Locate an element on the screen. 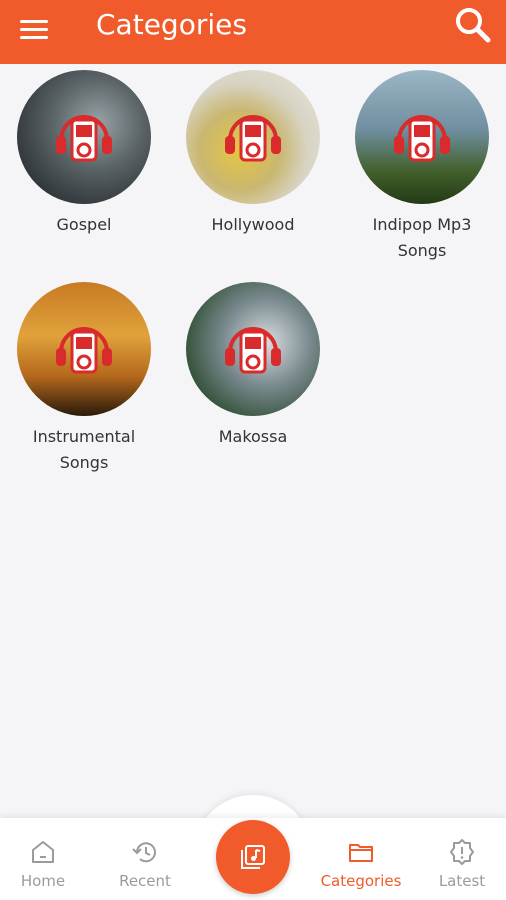 The image size is (506, 900). home-icon is located at coordinates (43, 852).